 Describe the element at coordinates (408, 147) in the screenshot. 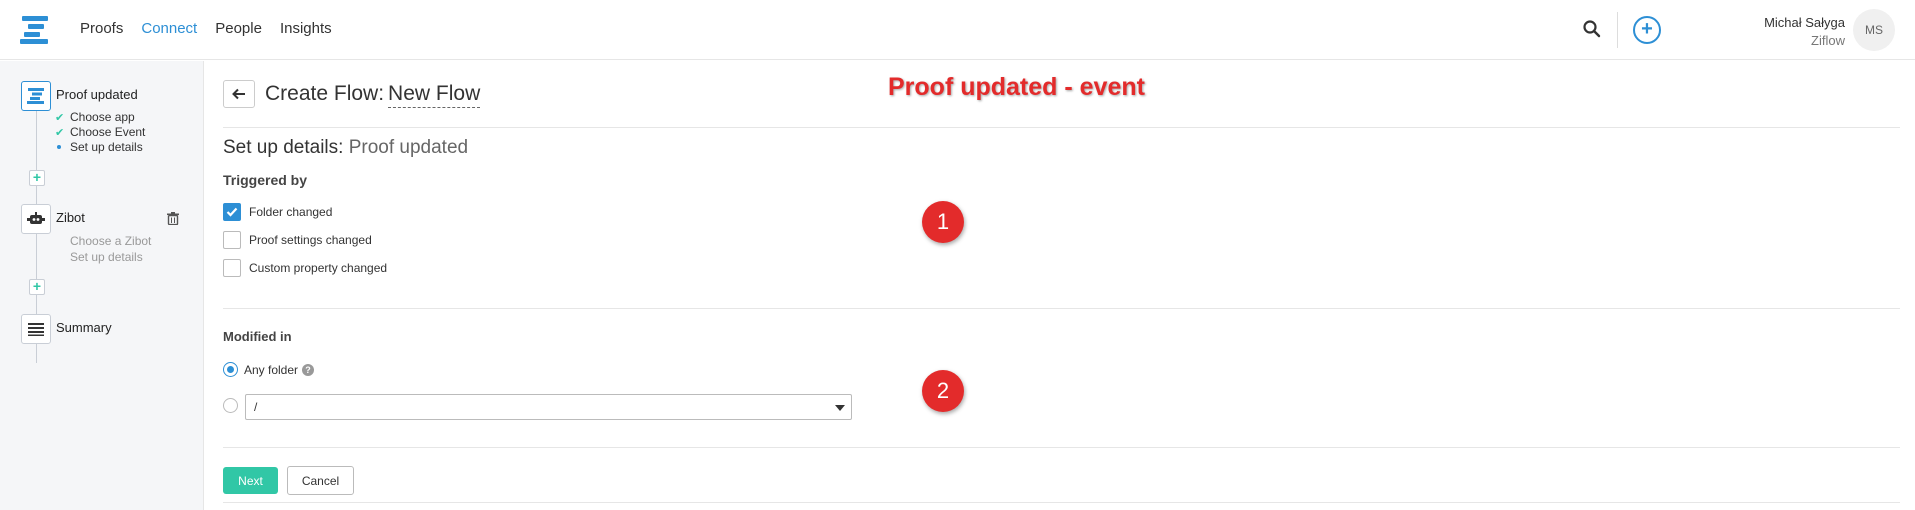

I see `section-title-event: Proof updated` at that location.